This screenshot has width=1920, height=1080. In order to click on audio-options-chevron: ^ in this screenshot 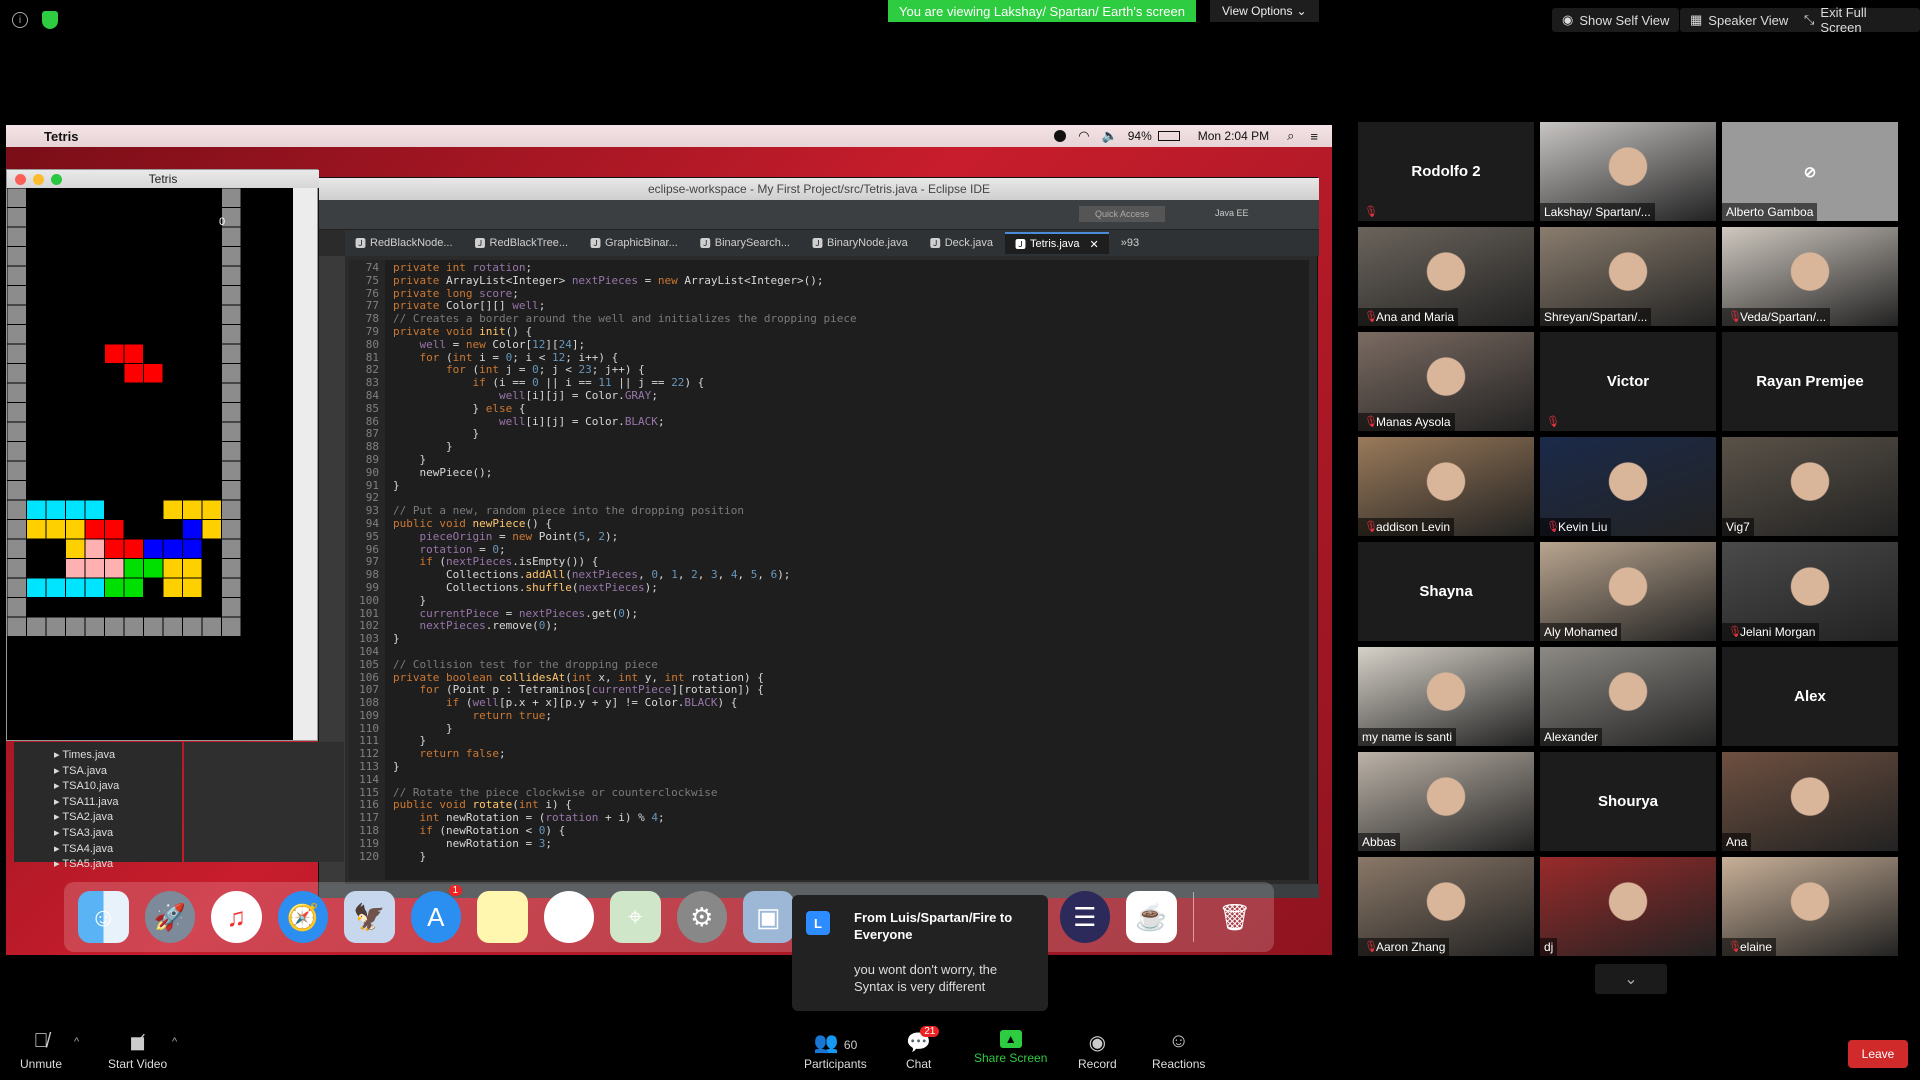, I will do `click(76, 1042)`.